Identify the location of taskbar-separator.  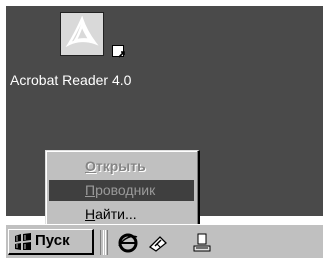
(102, 242).